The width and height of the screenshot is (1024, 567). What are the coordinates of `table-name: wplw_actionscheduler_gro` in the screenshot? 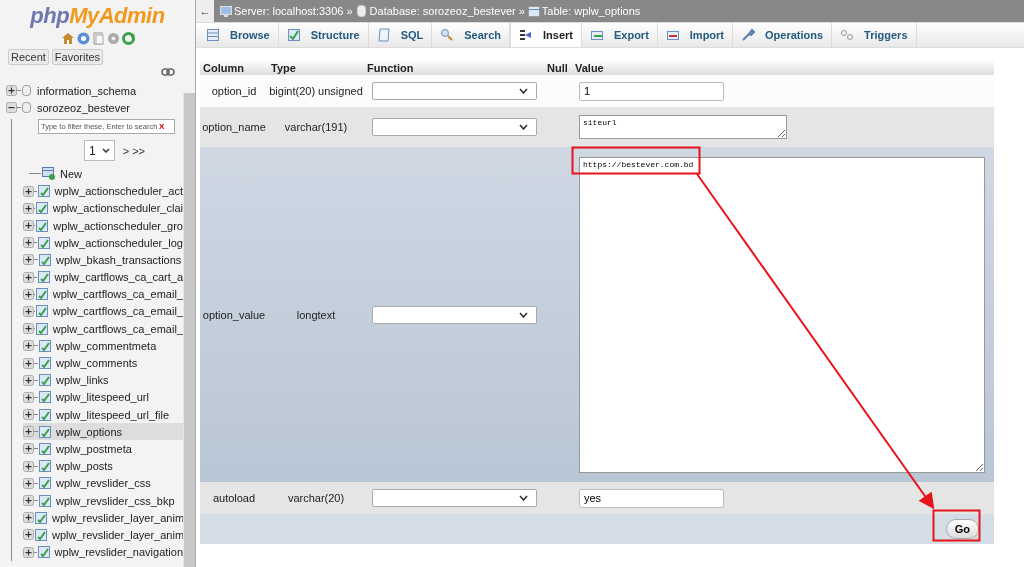 It's located at (118, 225).